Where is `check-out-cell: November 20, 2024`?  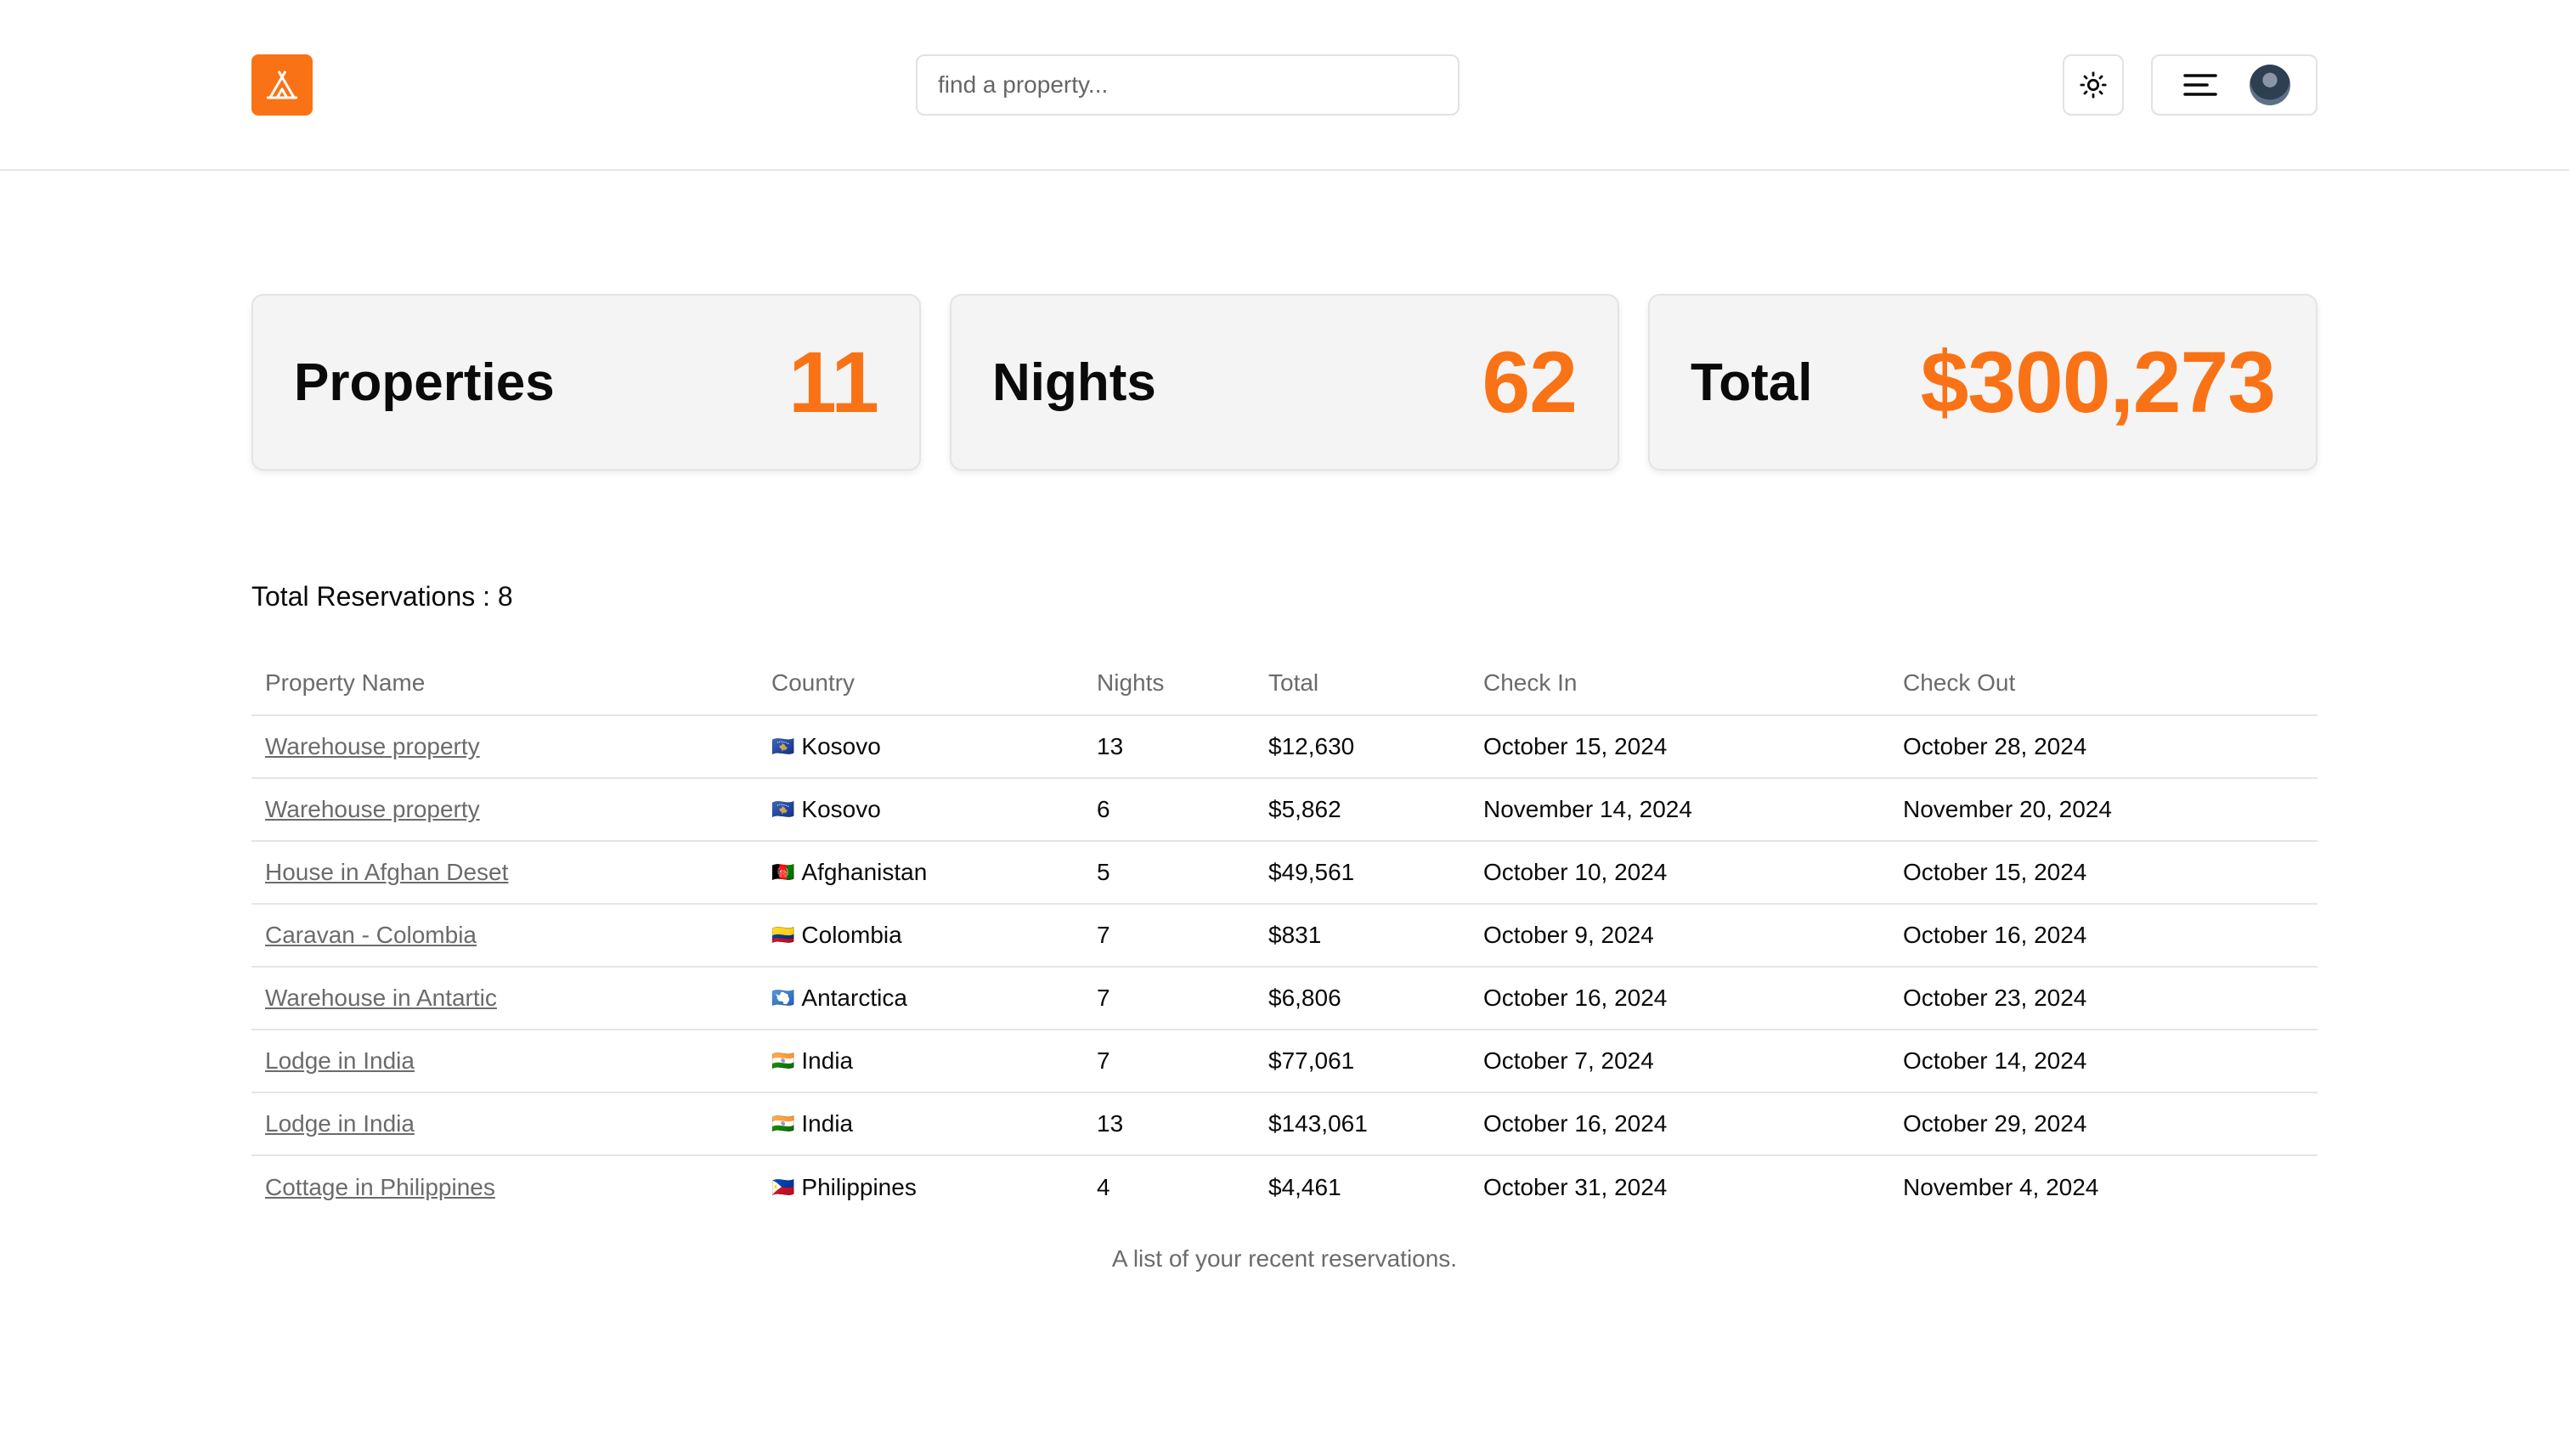 check-out-cell: November 20, 2024 is located at coordinates (2103, 810).